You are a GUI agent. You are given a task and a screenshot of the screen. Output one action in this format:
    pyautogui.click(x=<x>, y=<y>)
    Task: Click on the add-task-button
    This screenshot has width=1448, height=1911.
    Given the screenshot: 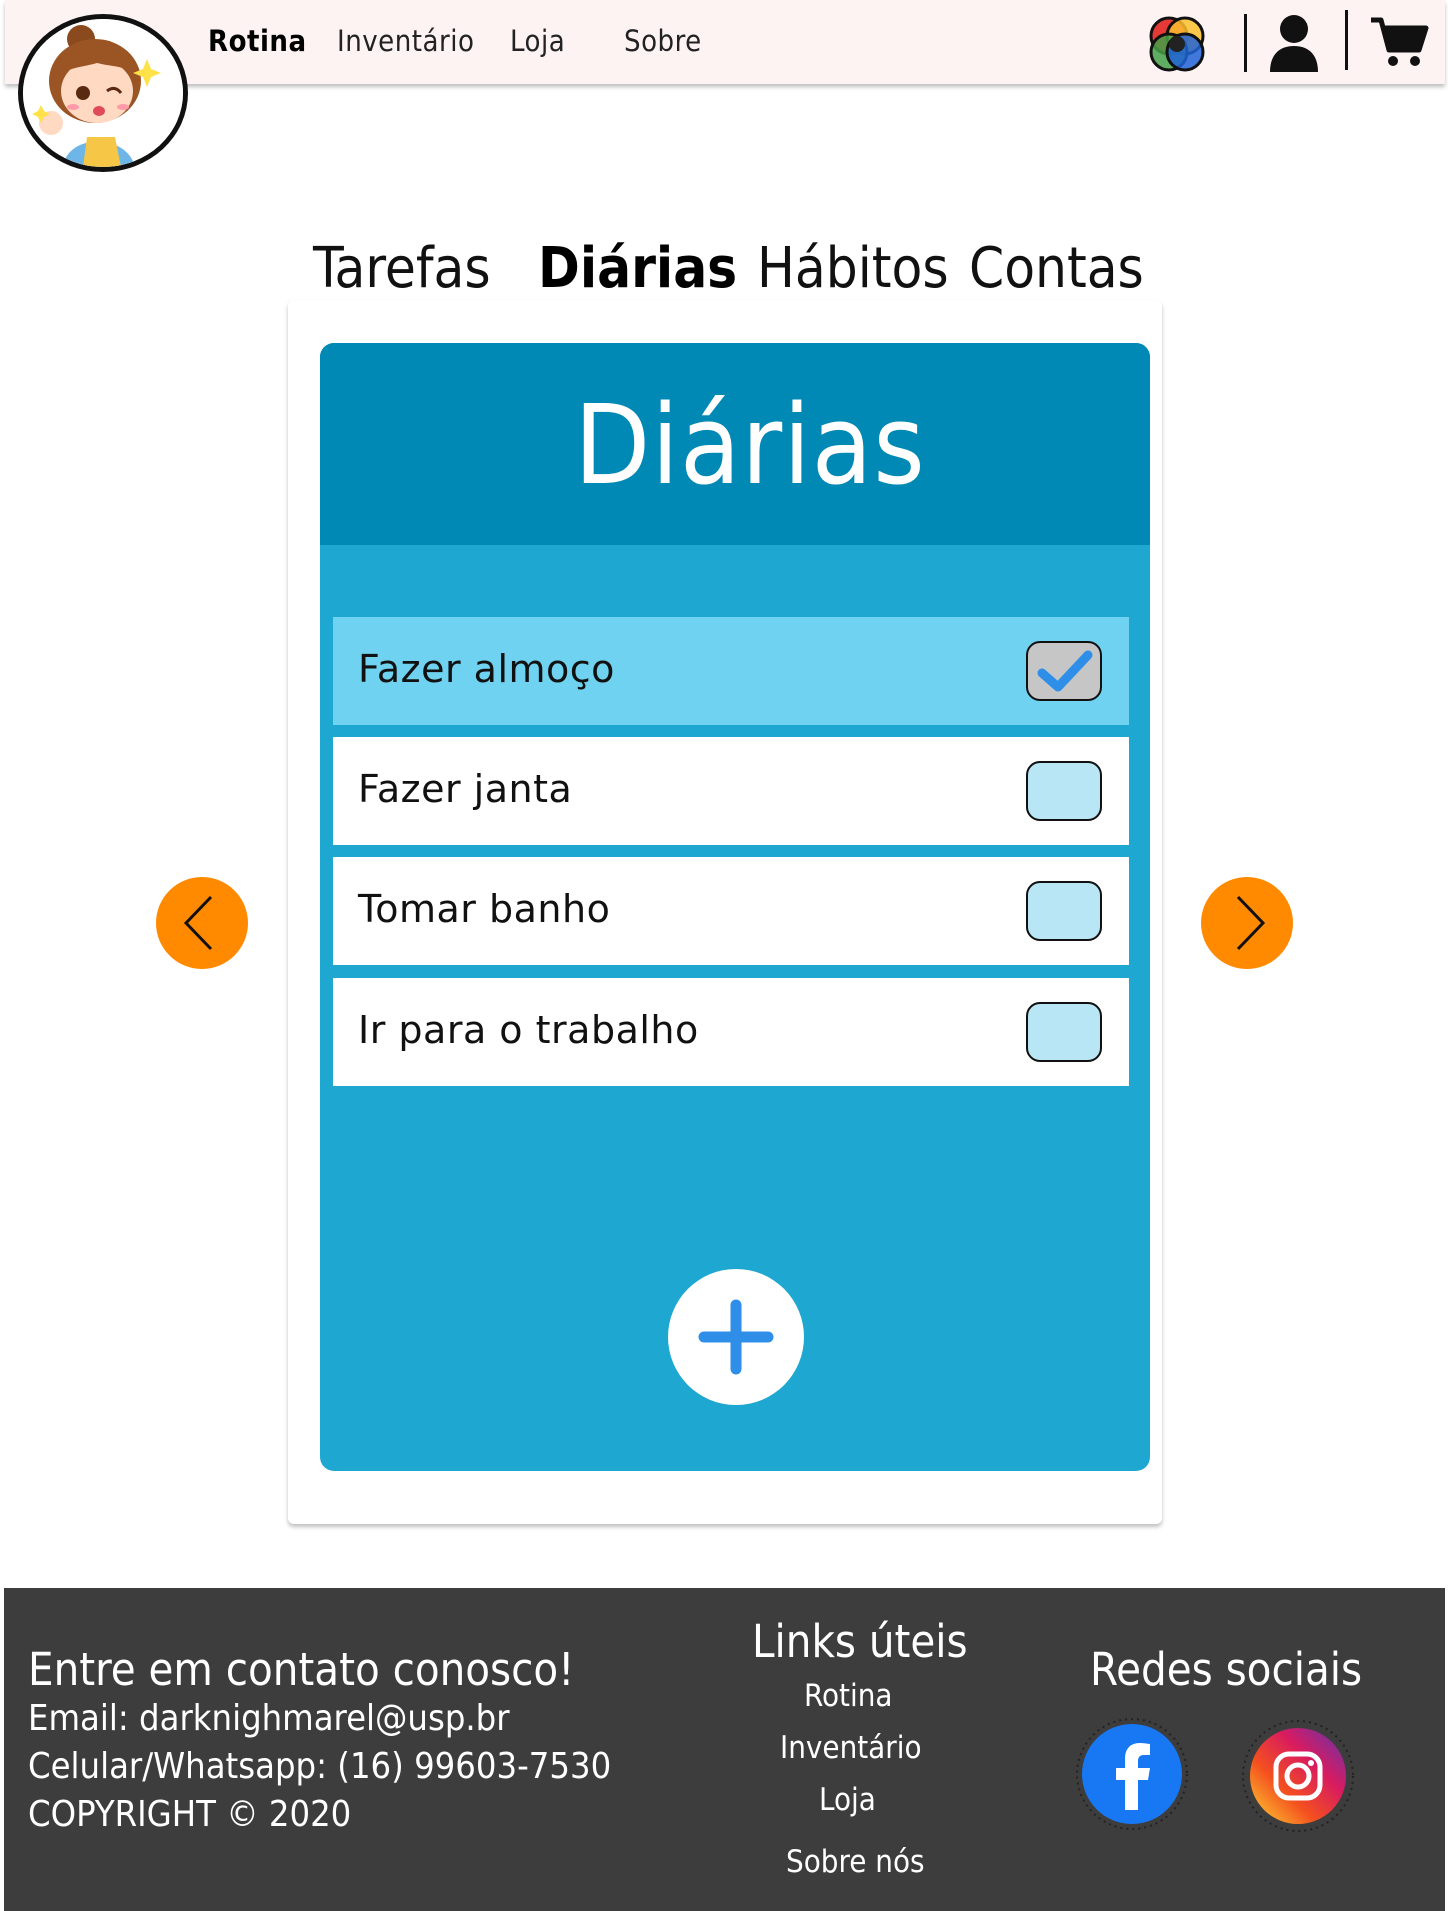 What is the action you would take?
    pyautogui.click(x=736, y=1337)
    